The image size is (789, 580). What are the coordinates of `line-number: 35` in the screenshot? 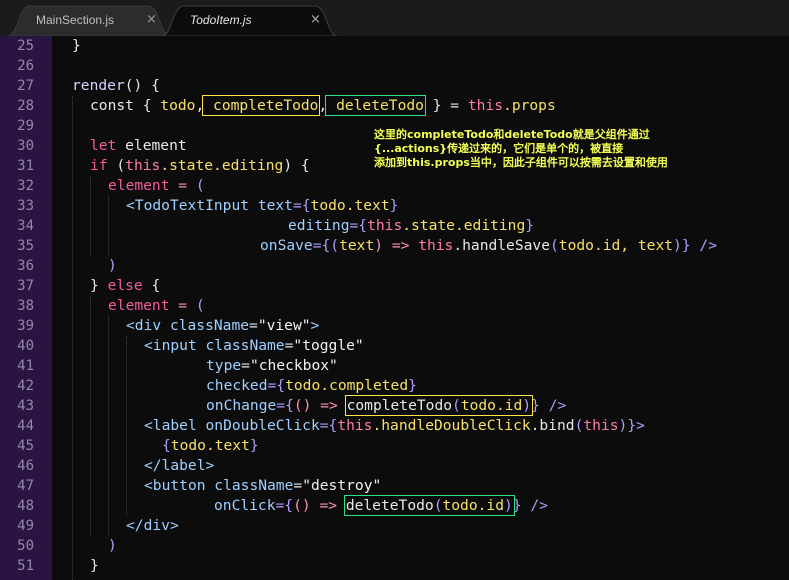 It's located at (25, 246).